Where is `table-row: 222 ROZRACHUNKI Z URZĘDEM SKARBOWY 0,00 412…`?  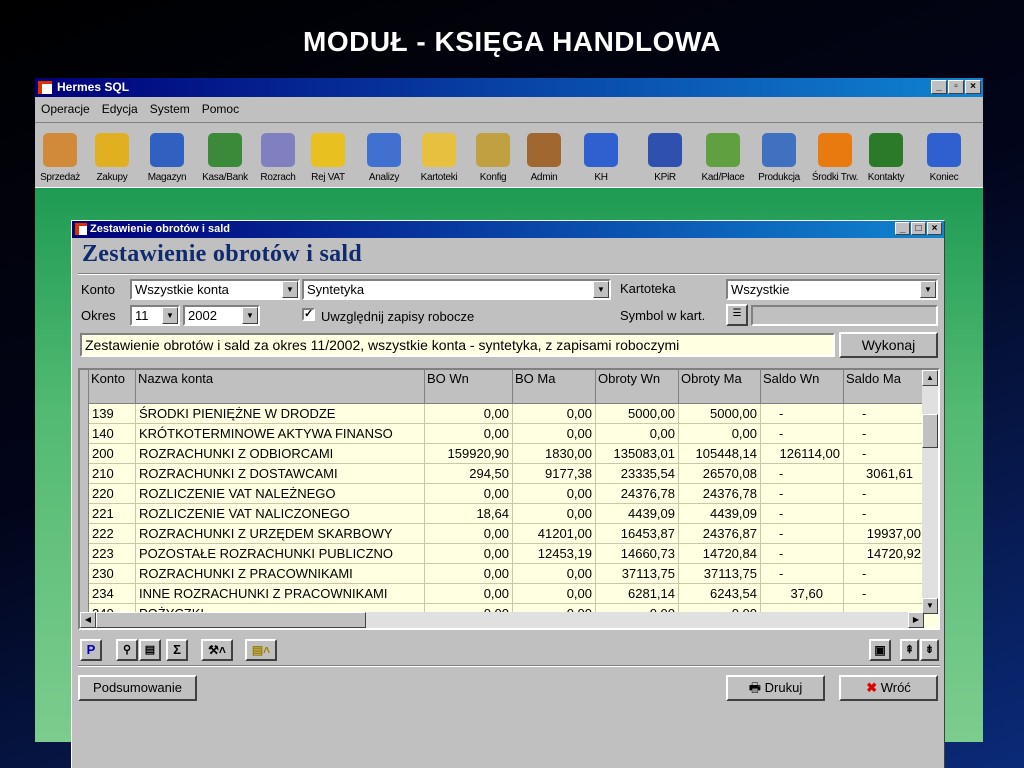
table-row: 222 ROZRACHUNKI Z URZĘDEM SKARBOWY 0,00 412… is located at coordinates (506, 534).